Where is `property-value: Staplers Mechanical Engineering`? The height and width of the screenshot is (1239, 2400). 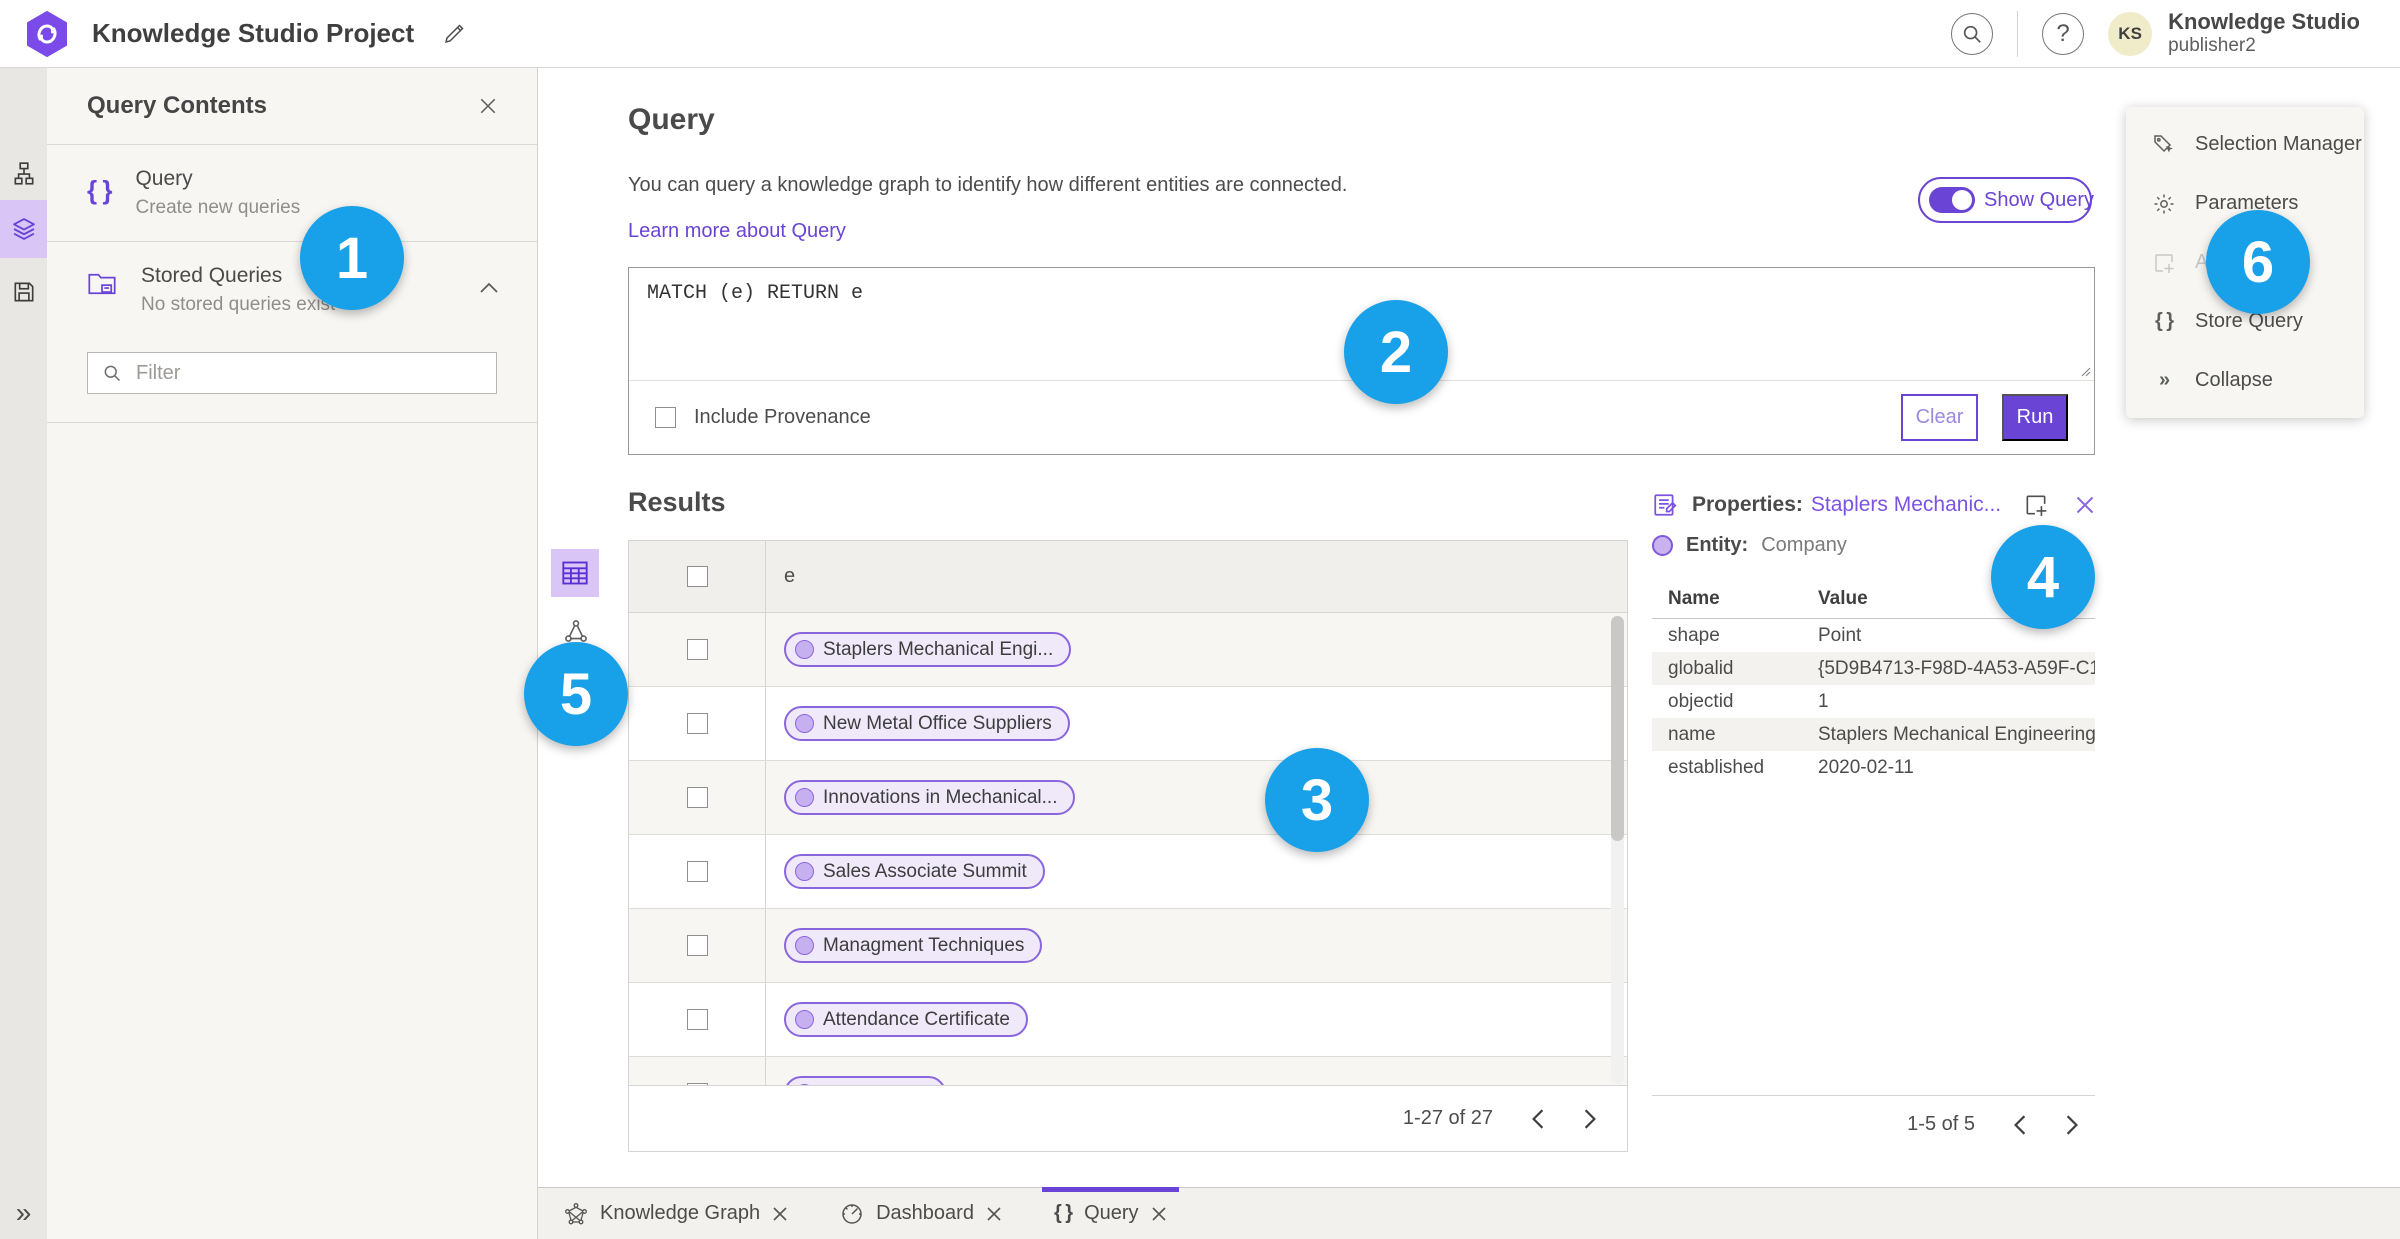
property-value: Staplers Mechanical Engineering is located at coordinates (1956, 734).